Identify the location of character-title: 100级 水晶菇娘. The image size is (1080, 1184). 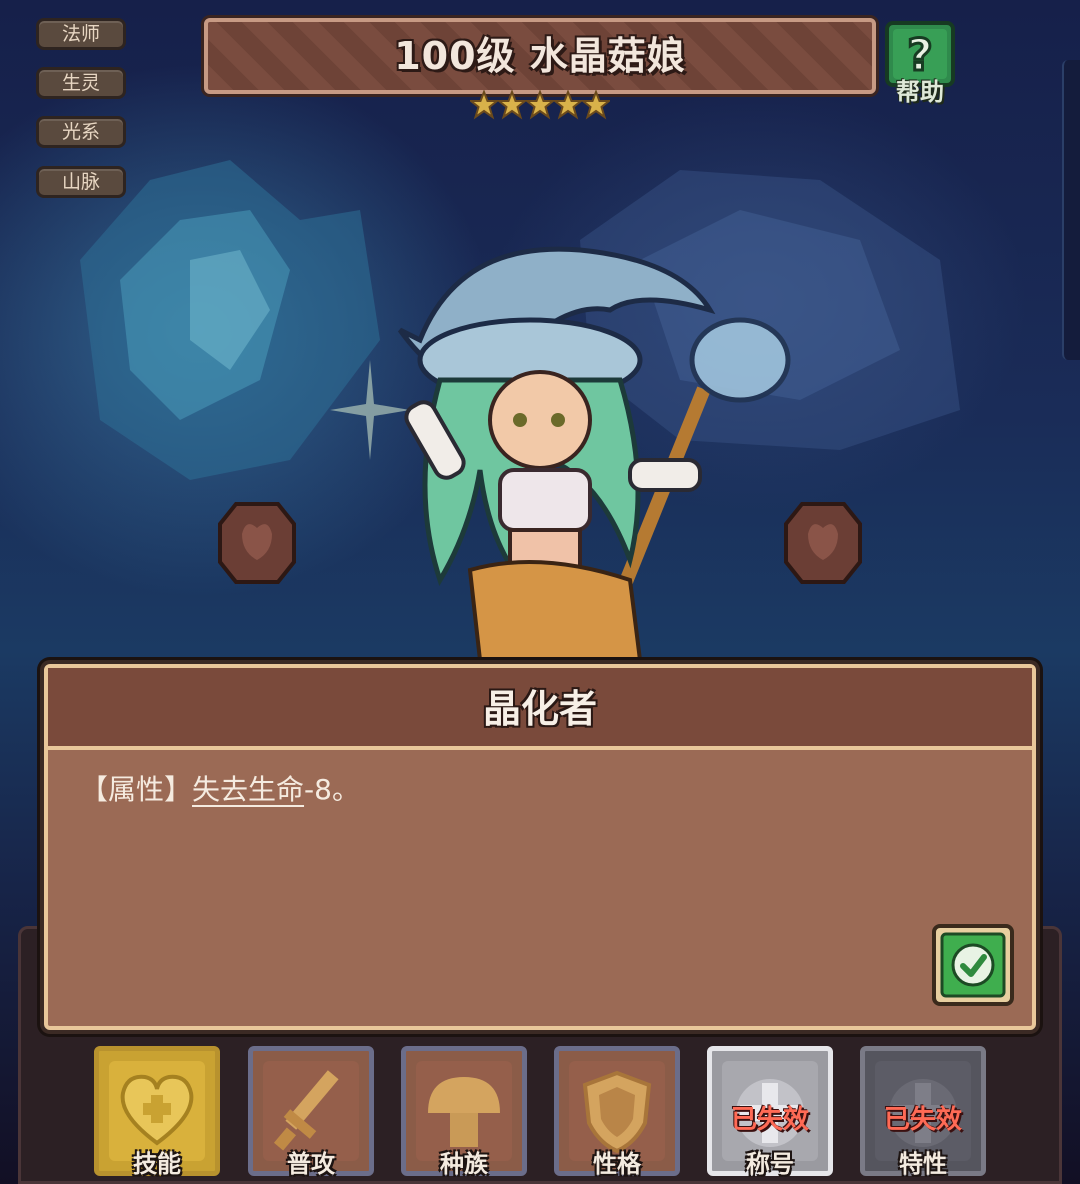
(540, 56).